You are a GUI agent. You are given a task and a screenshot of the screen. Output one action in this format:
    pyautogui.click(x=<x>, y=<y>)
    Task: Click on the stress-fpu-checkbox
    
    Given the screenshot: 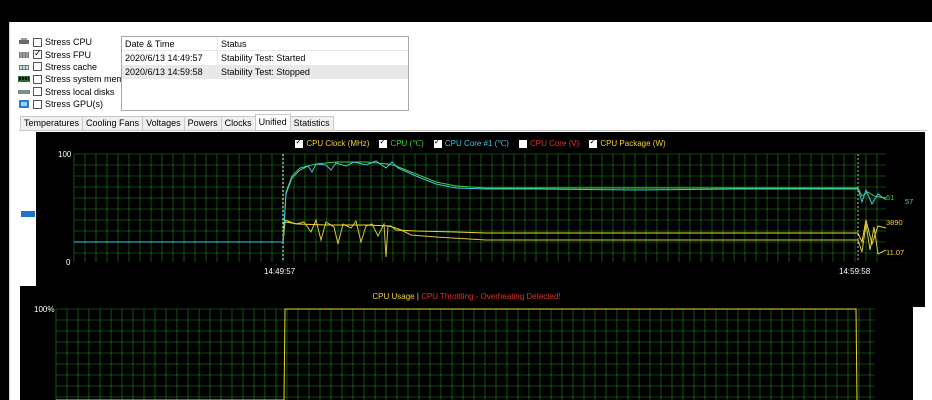 What is the action you would take?
    pyautogui.click(x=37, y=54)
    